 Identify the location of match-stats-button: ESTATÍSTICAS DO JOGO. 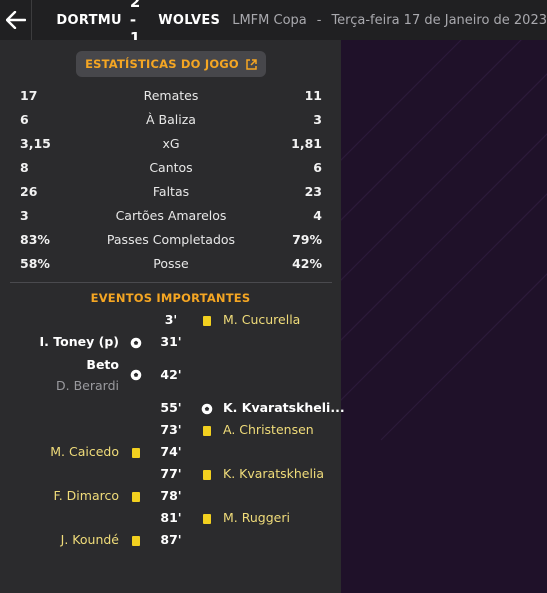
(171, 64).